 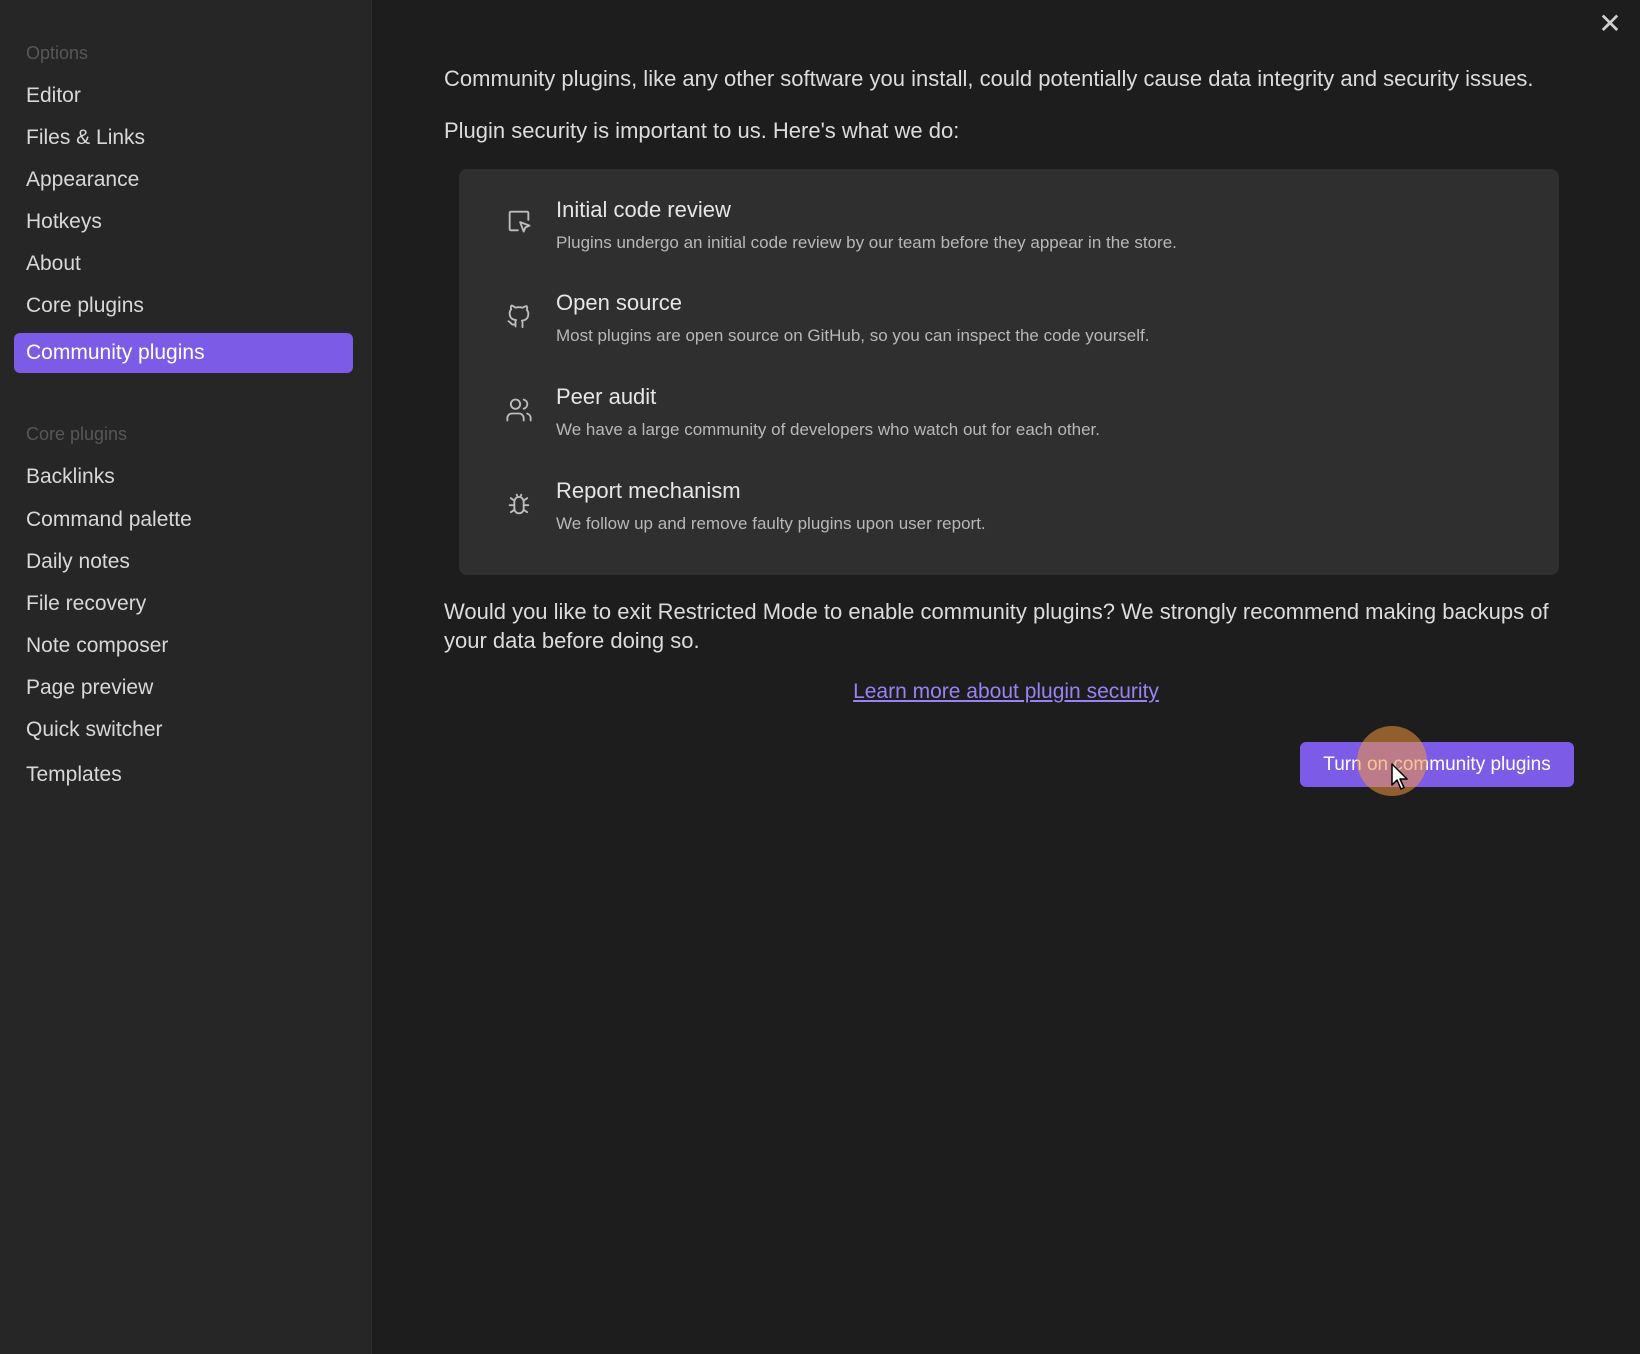 I want to click on sidebar-item-note-composer: Note composer, so click(x=183, y=646).